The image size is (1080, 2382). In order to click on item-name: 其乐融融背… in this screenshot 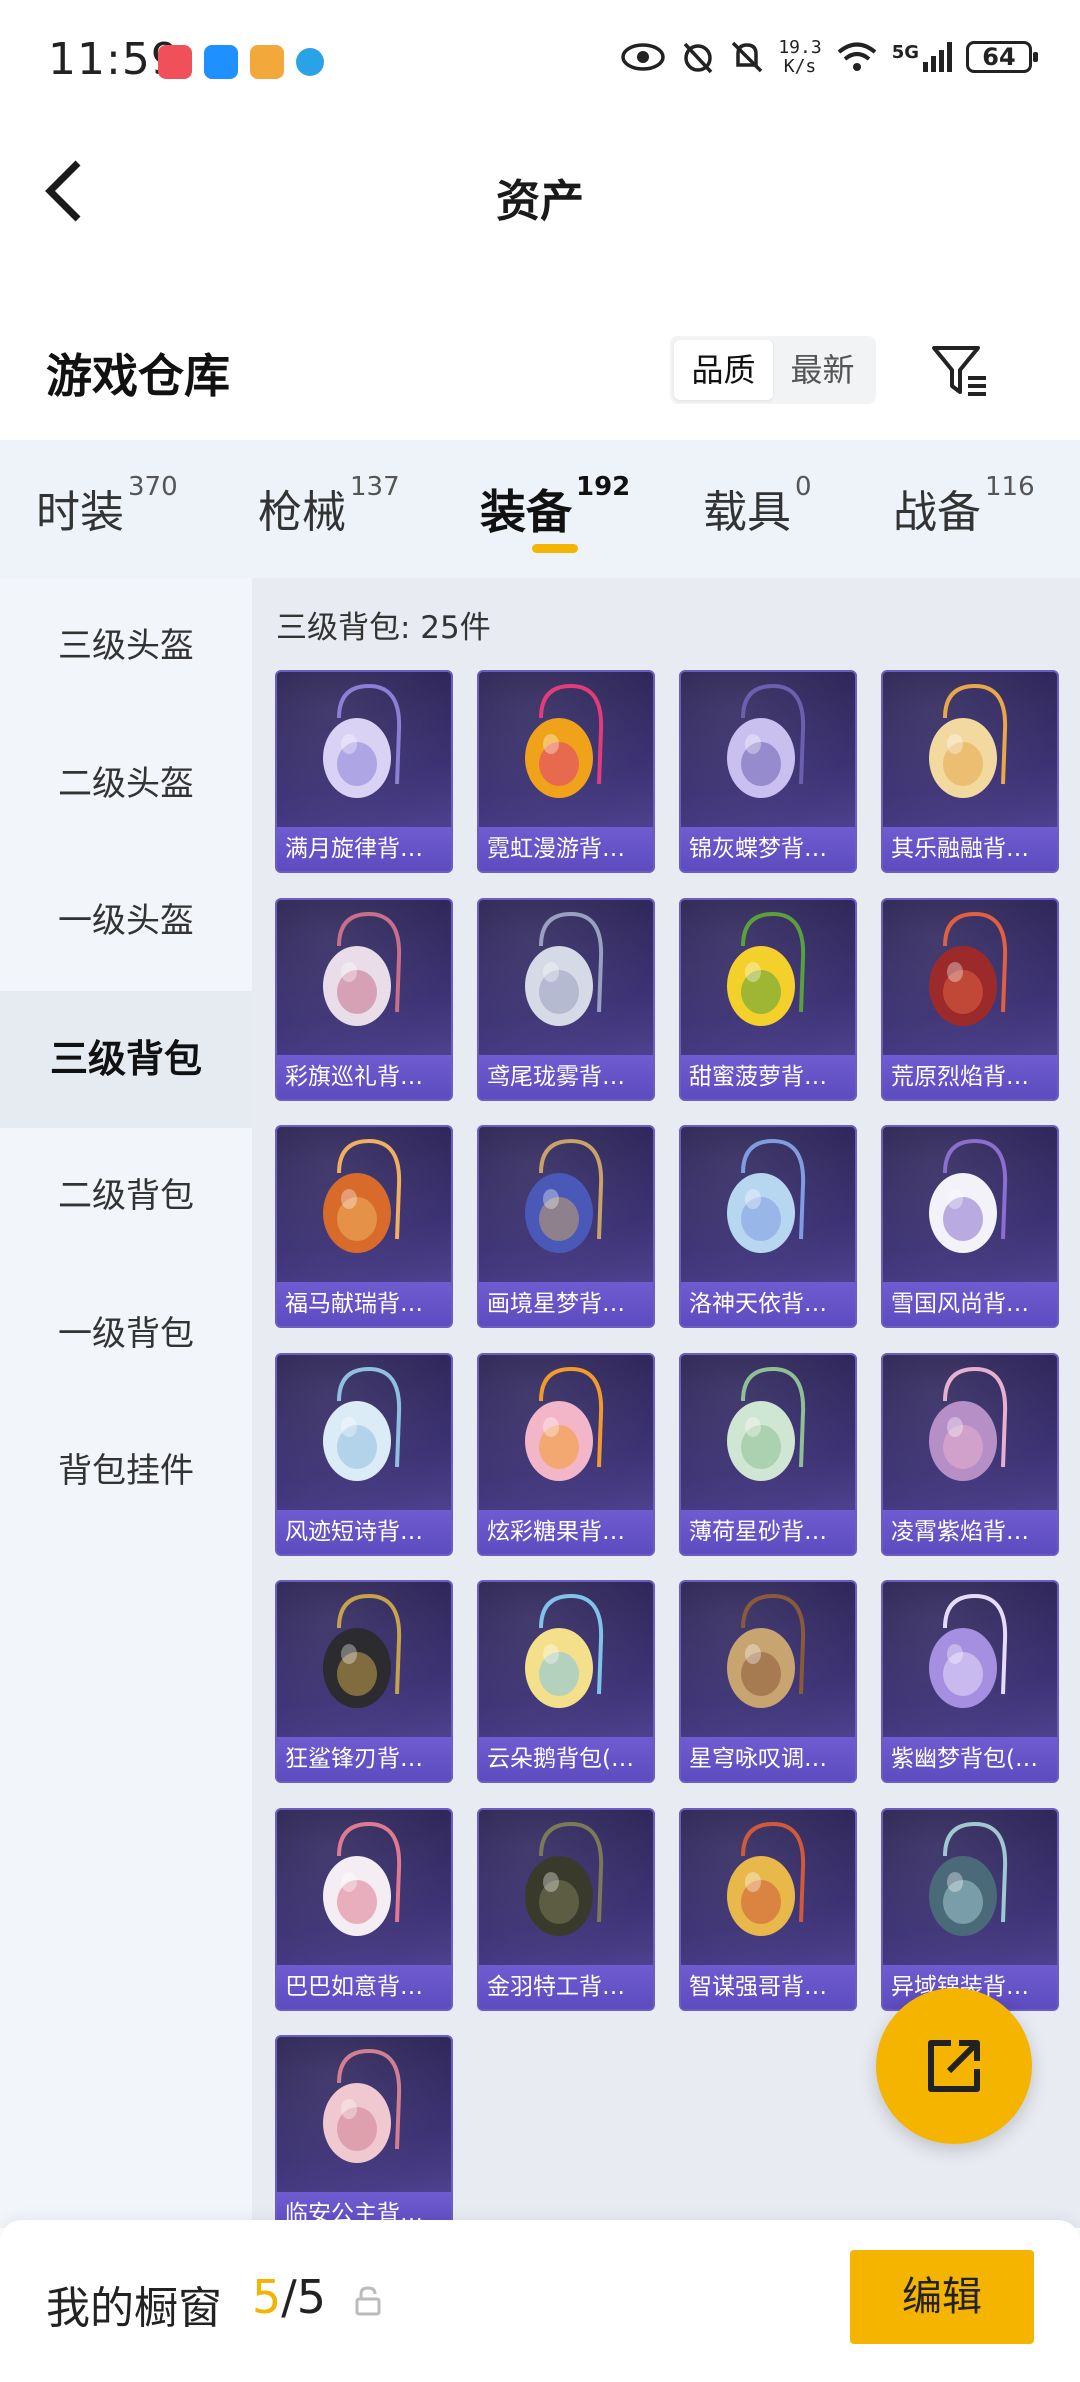, I will do `click(970, 849)`.